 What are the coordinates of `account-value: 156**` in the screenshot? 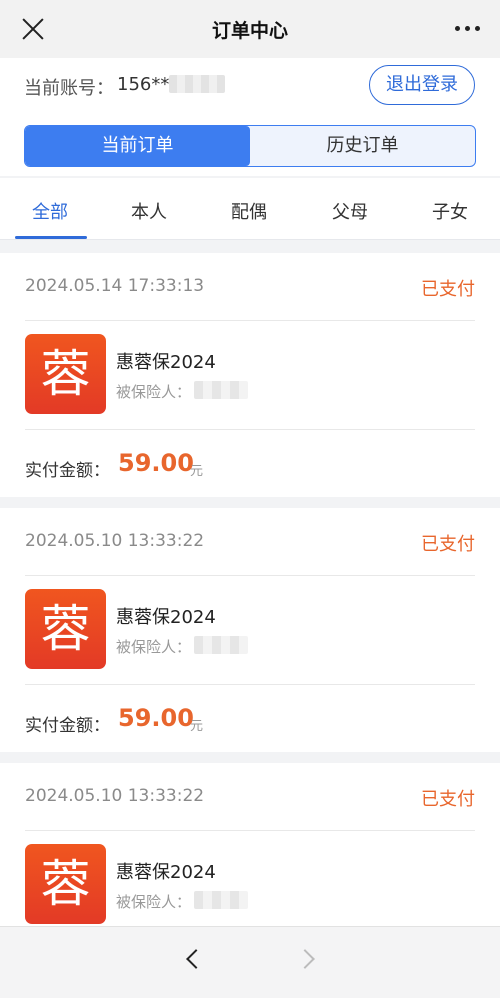 It's located at (171, 84).